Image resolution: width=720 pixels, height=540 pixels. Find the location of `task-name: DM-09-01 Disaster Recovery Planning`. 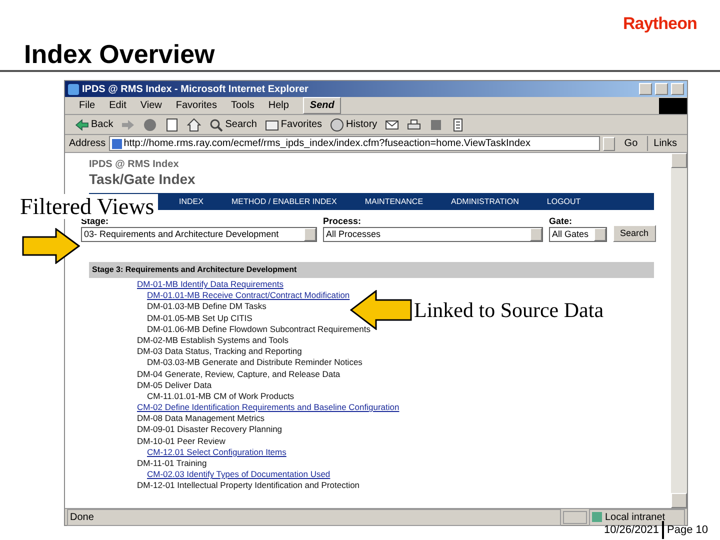

task-name: DM-09-01 Disaster Recovery Planning is located at coordinates (209, 429).